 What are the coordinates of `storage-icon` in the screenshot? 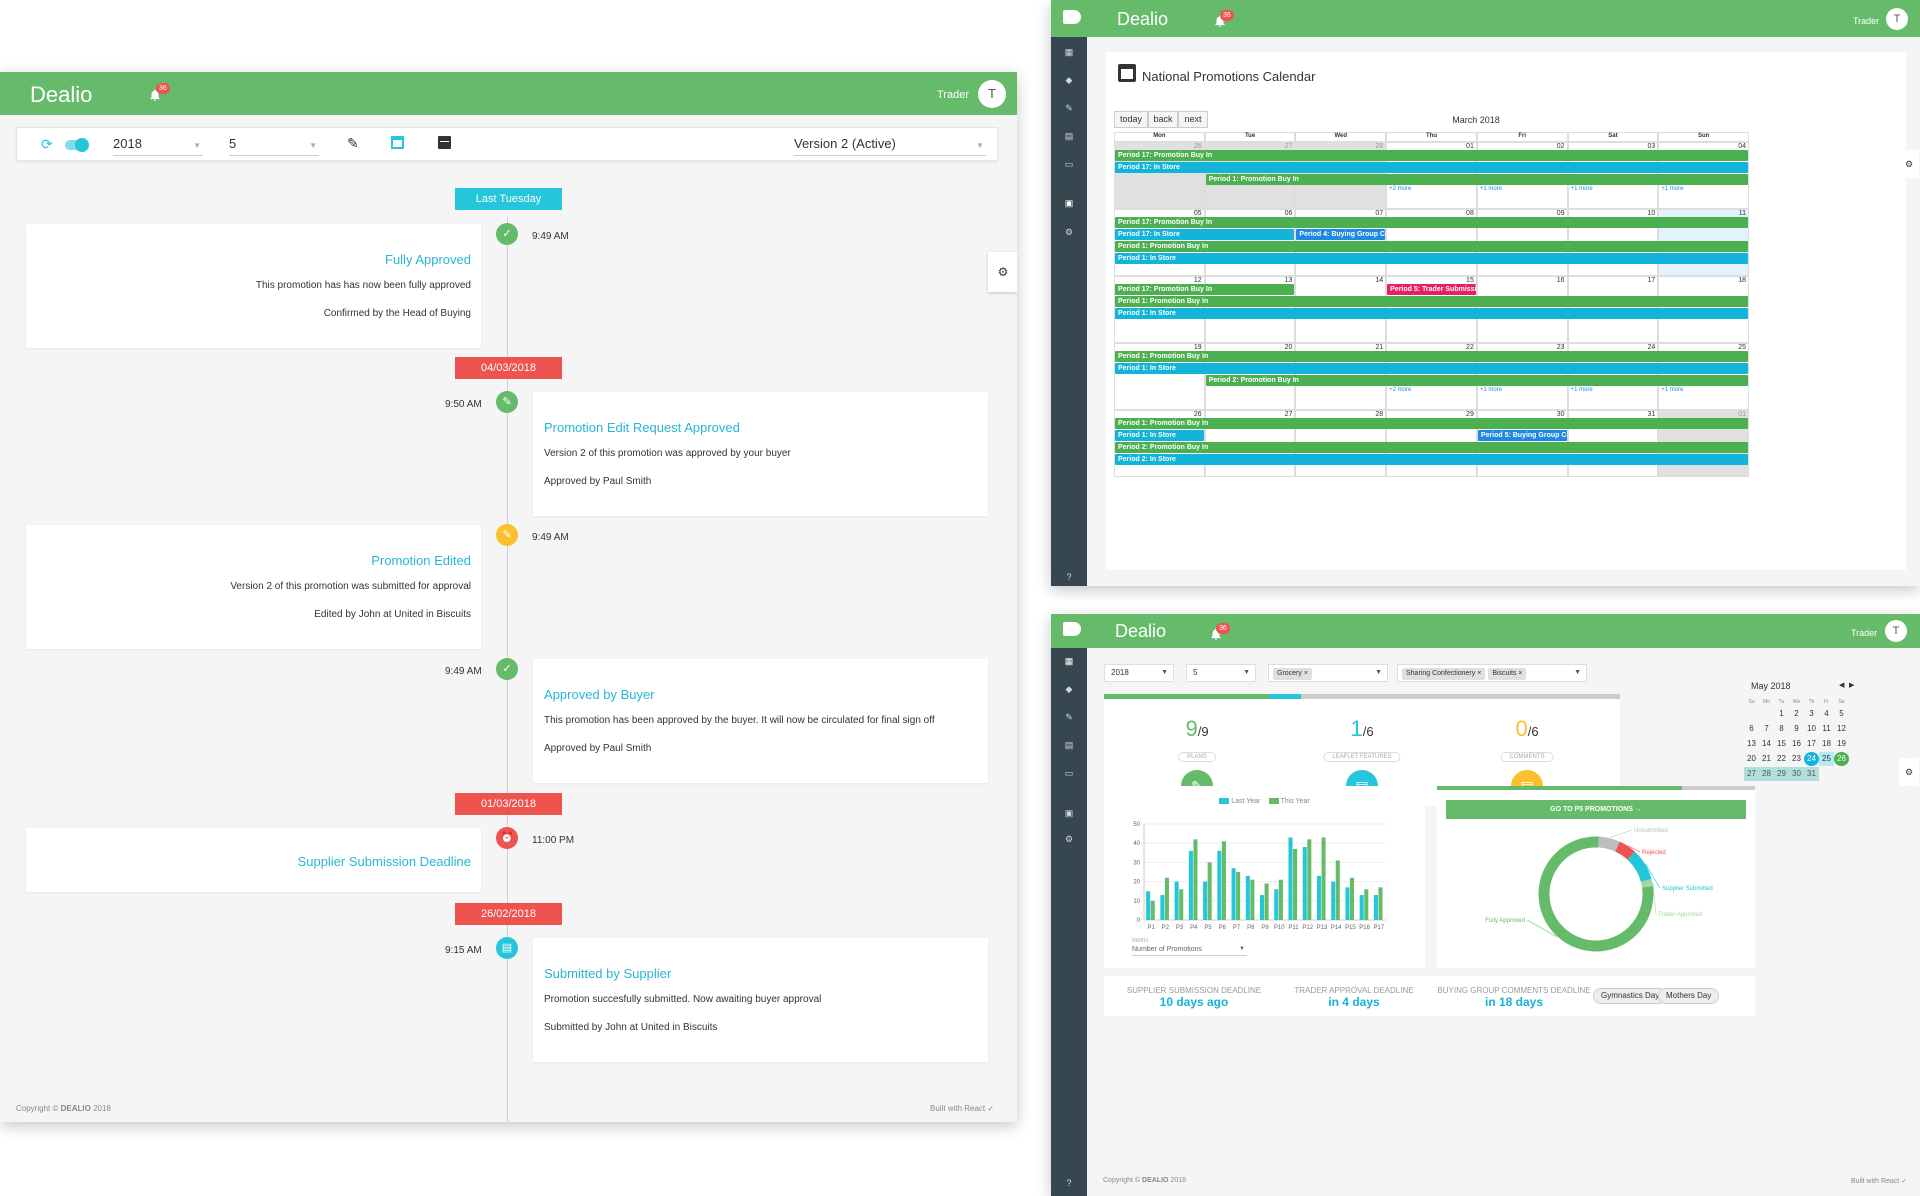 It's located at (444, 142).